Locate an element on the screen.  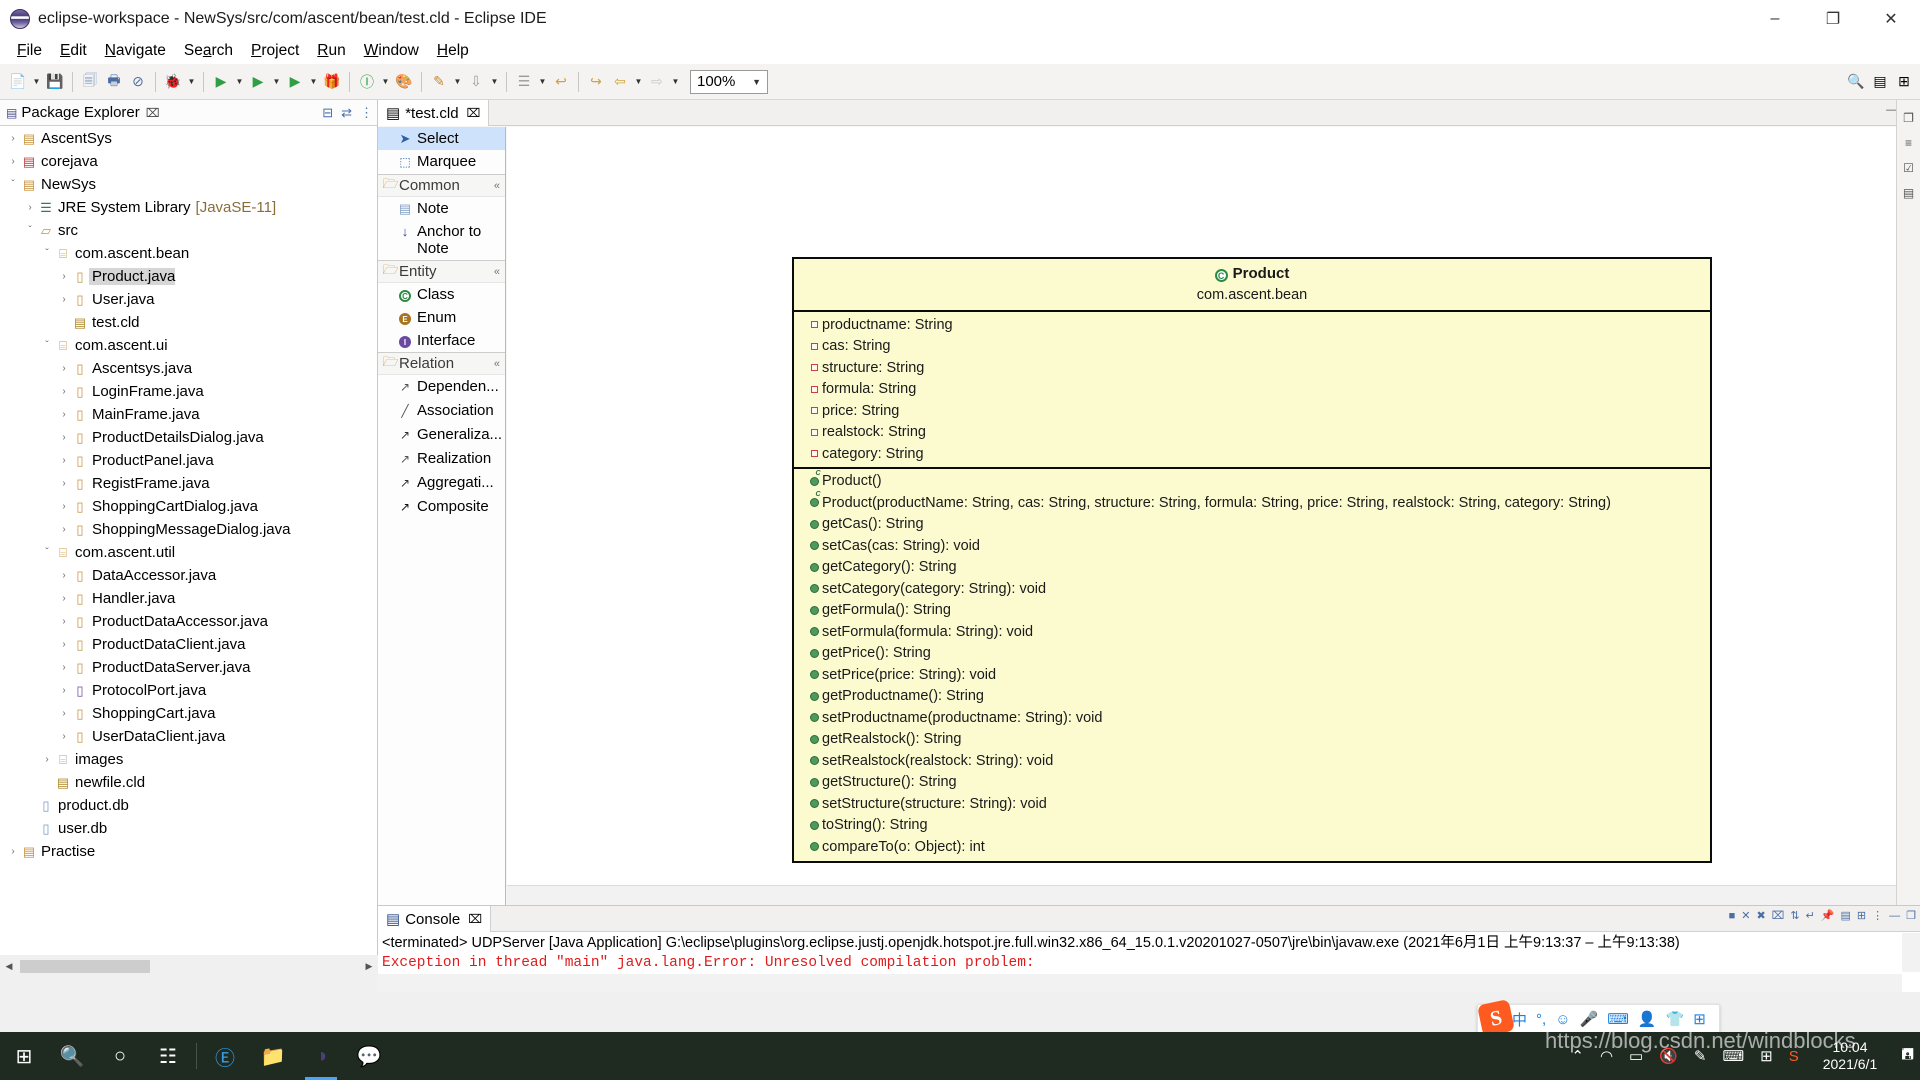
chinese-mode-icon: 中 is located at coordinates (1519, 1019).